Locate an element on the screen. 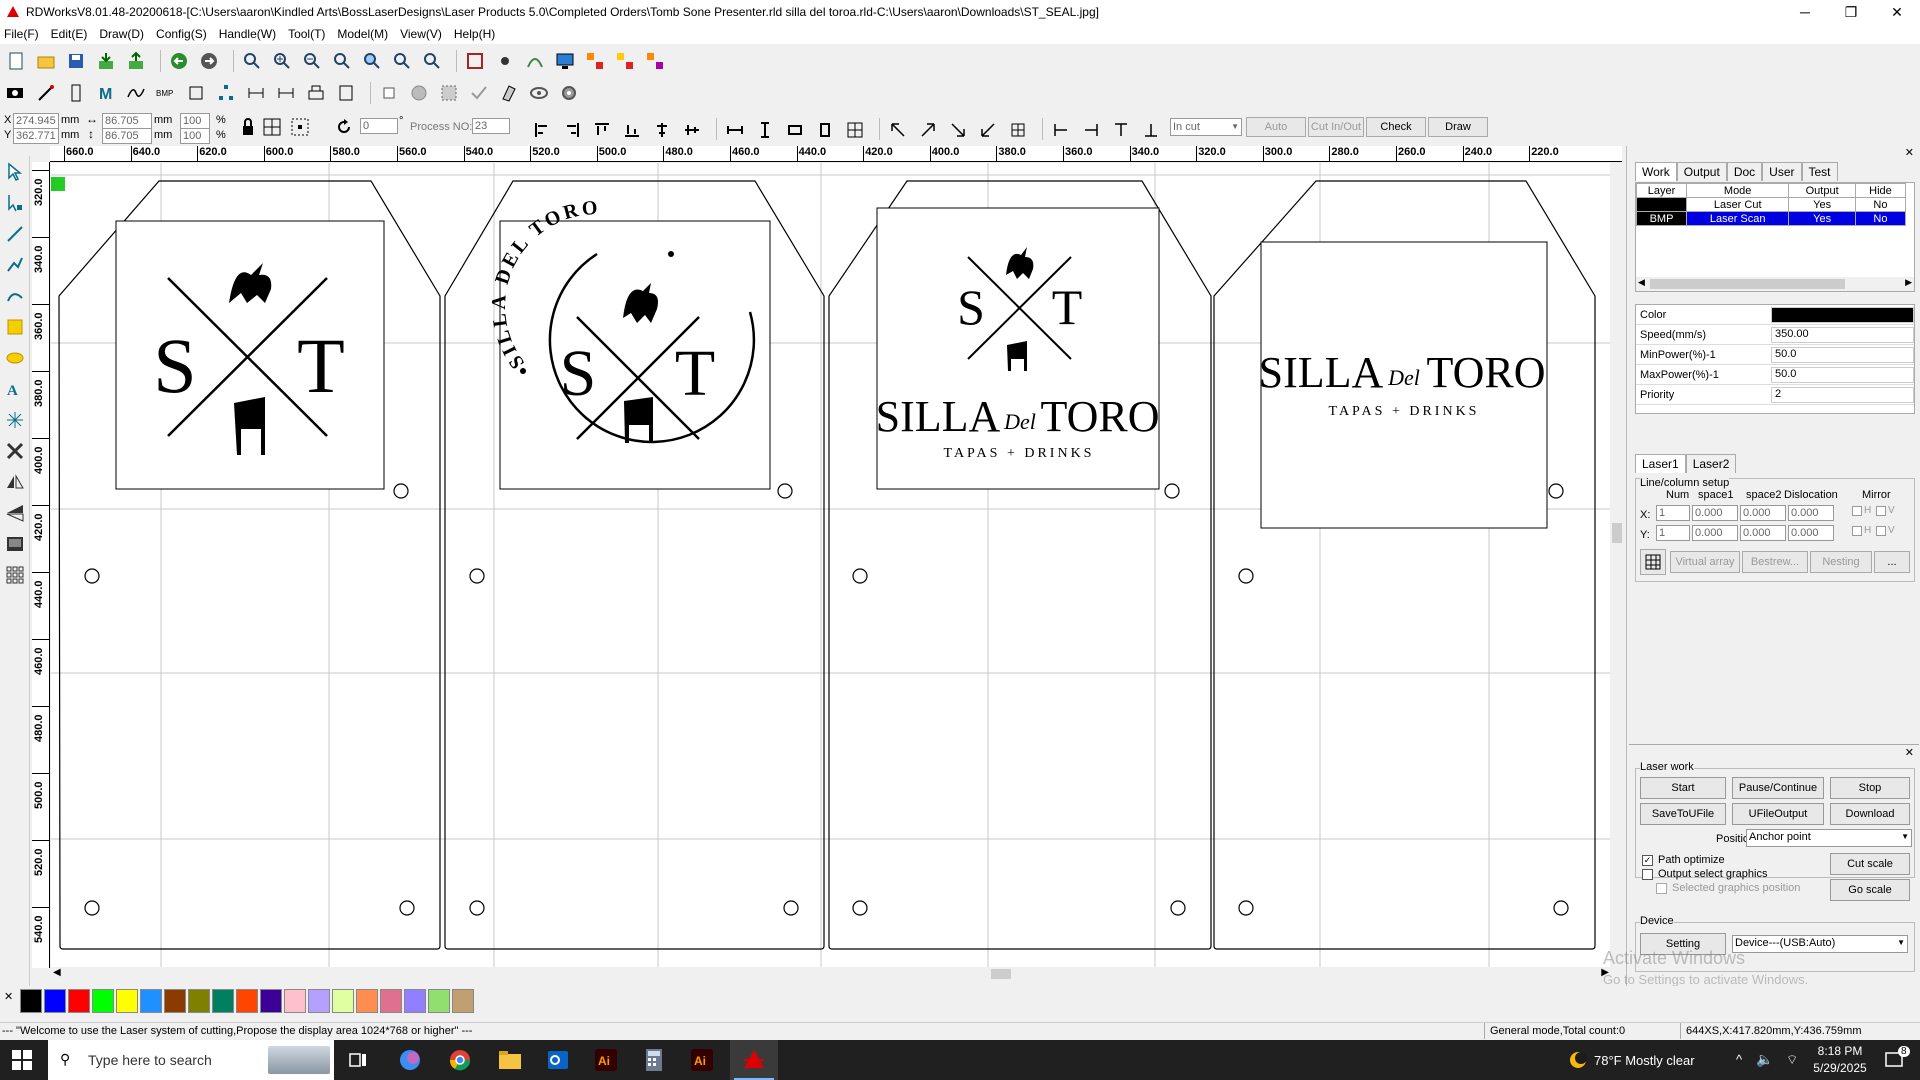 The image size is (1920, 1080). align-bottom-icon is located at coordinates (632, 130).